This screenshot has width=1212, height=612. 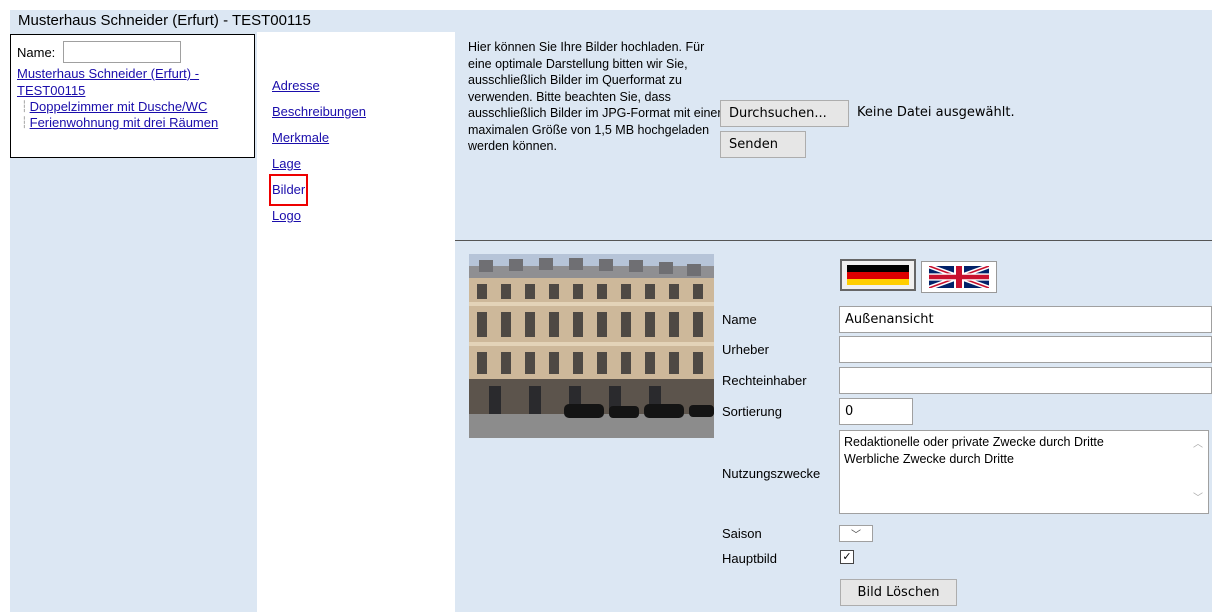 I want to click on season-select: ﹀, so click(x=856, y=533).